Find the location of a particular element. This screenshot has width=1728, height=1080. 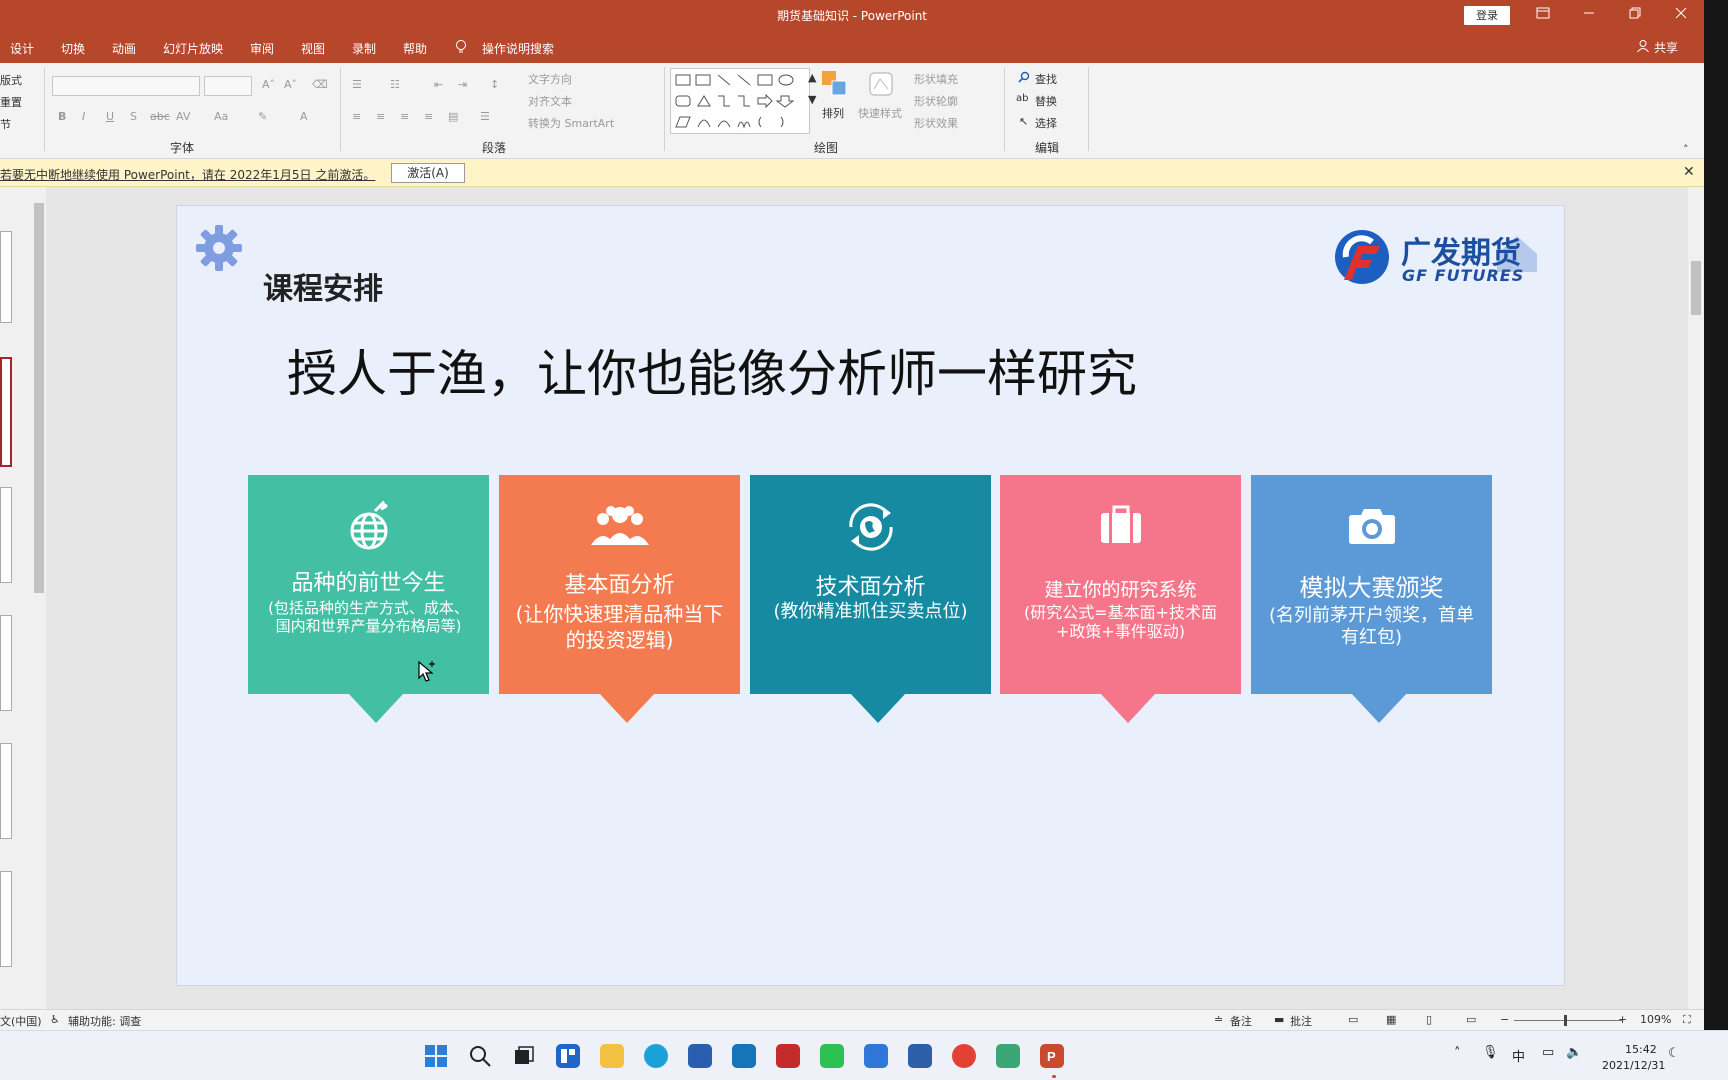

fit-slide-icon: ⛶ is located at coordinates (1687, 1020).